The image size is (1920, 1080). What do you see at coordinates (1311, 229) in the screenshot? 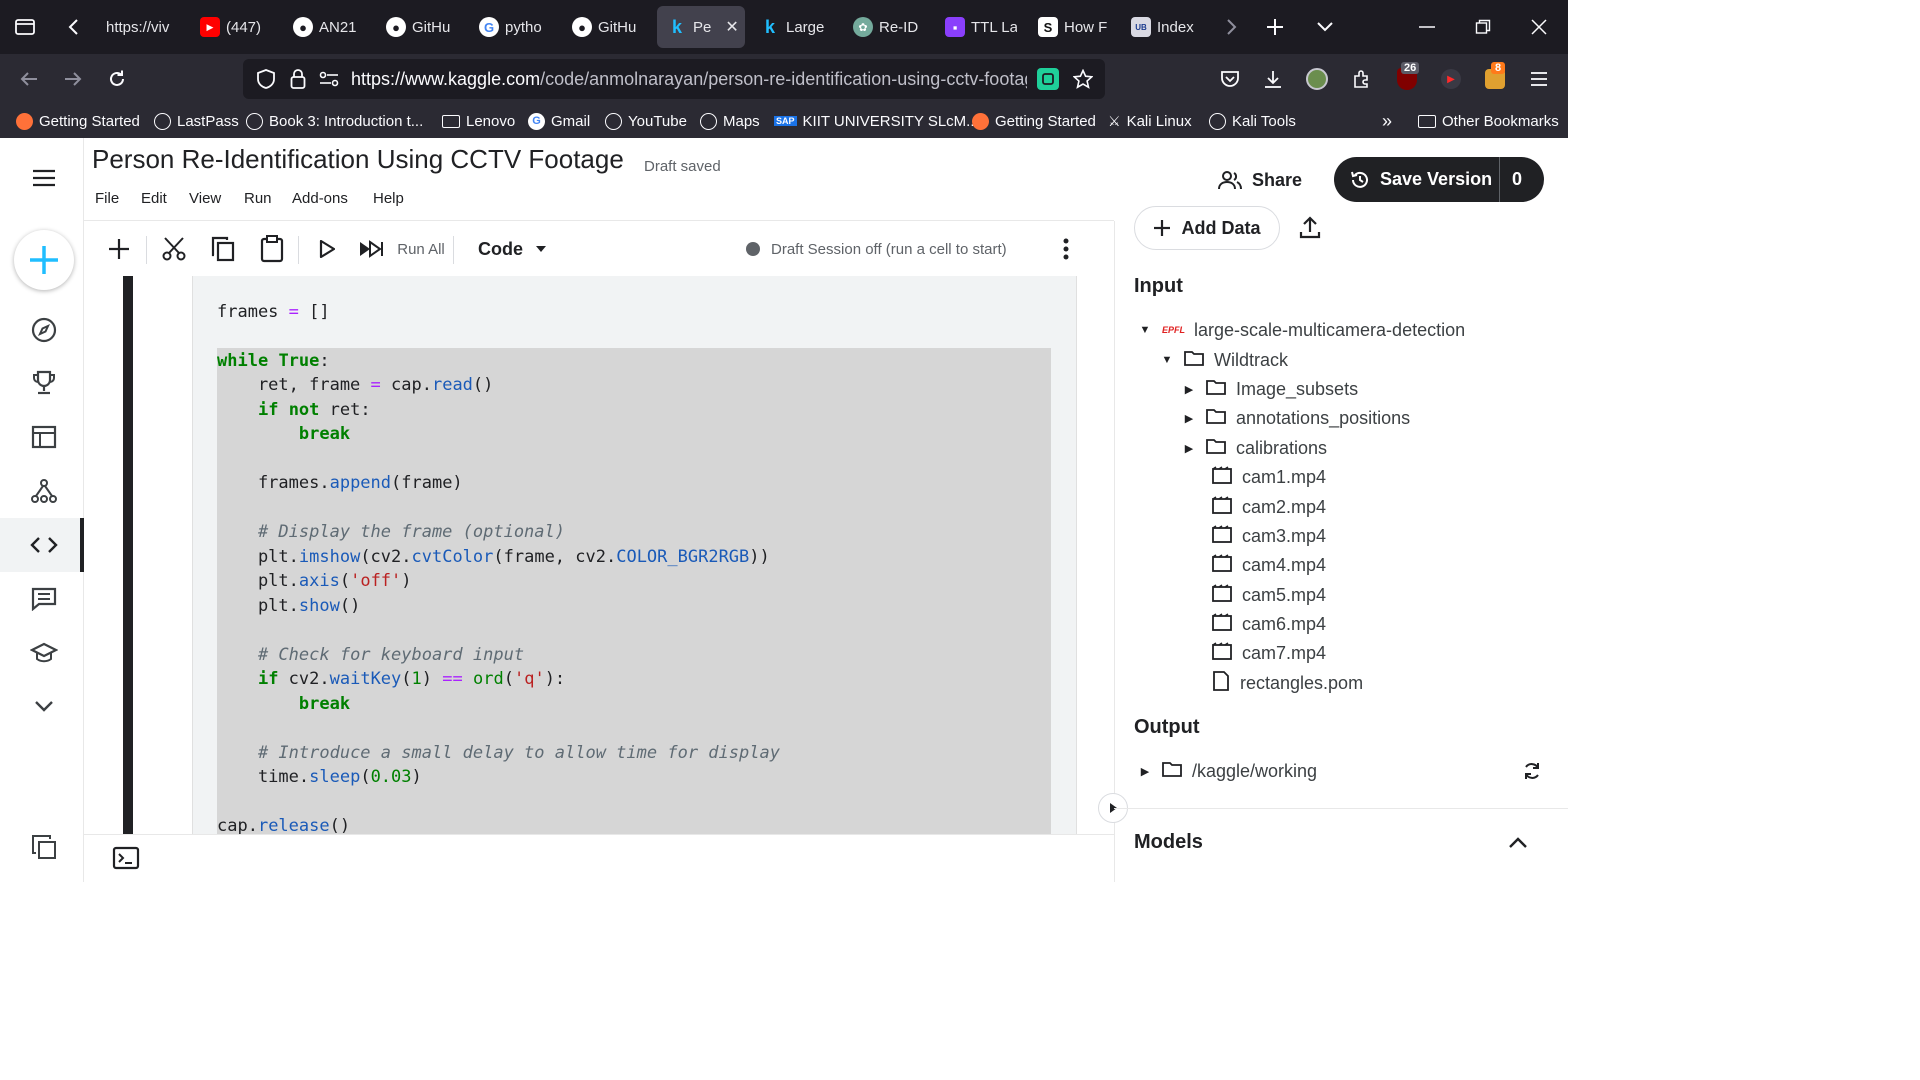
I see `upload-icon` at bounding box center [1311, 229].